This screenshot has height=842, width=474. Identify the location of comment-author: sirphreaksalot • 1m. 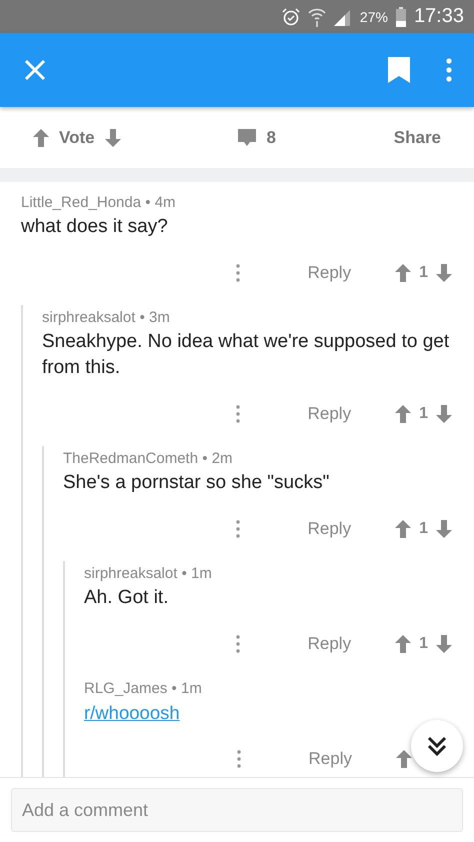
(148, 573).